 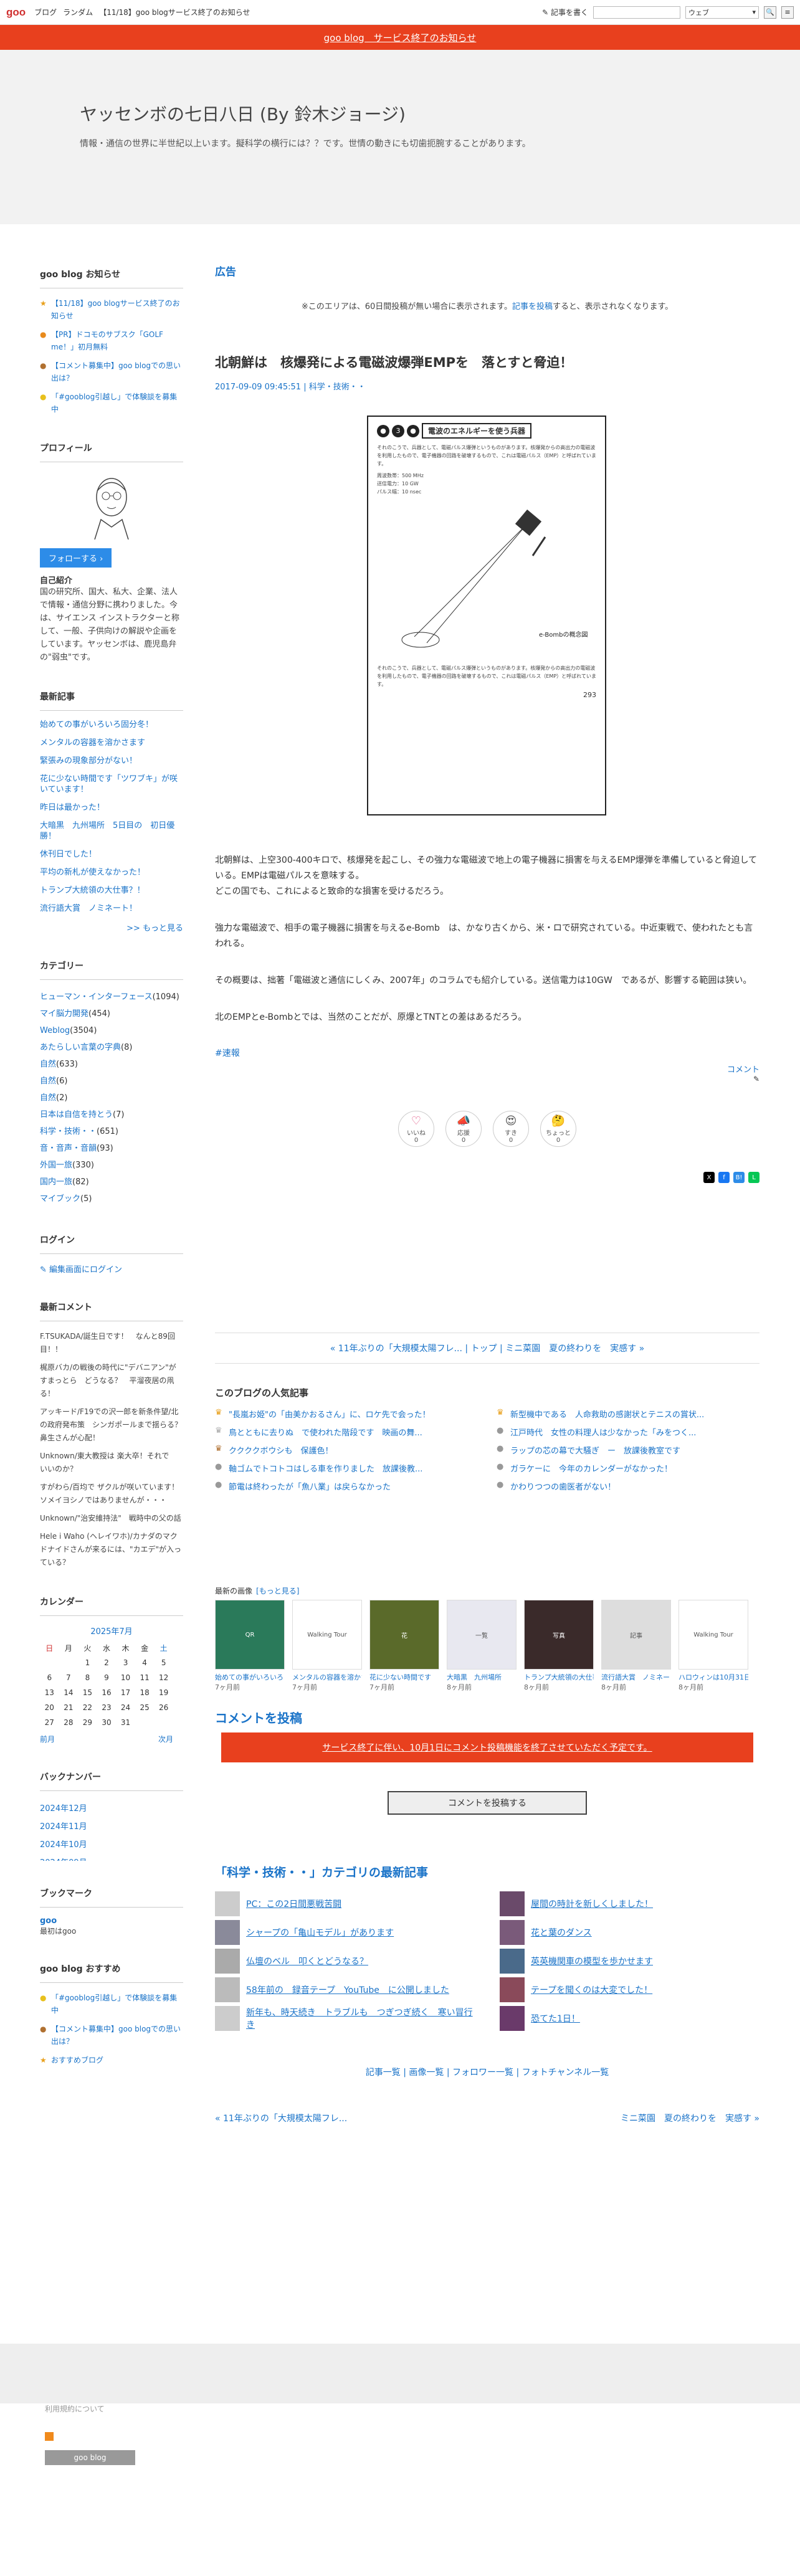 I want to click on recommend-item: ★ おすすめブログ, so click(x=111, y=2060).